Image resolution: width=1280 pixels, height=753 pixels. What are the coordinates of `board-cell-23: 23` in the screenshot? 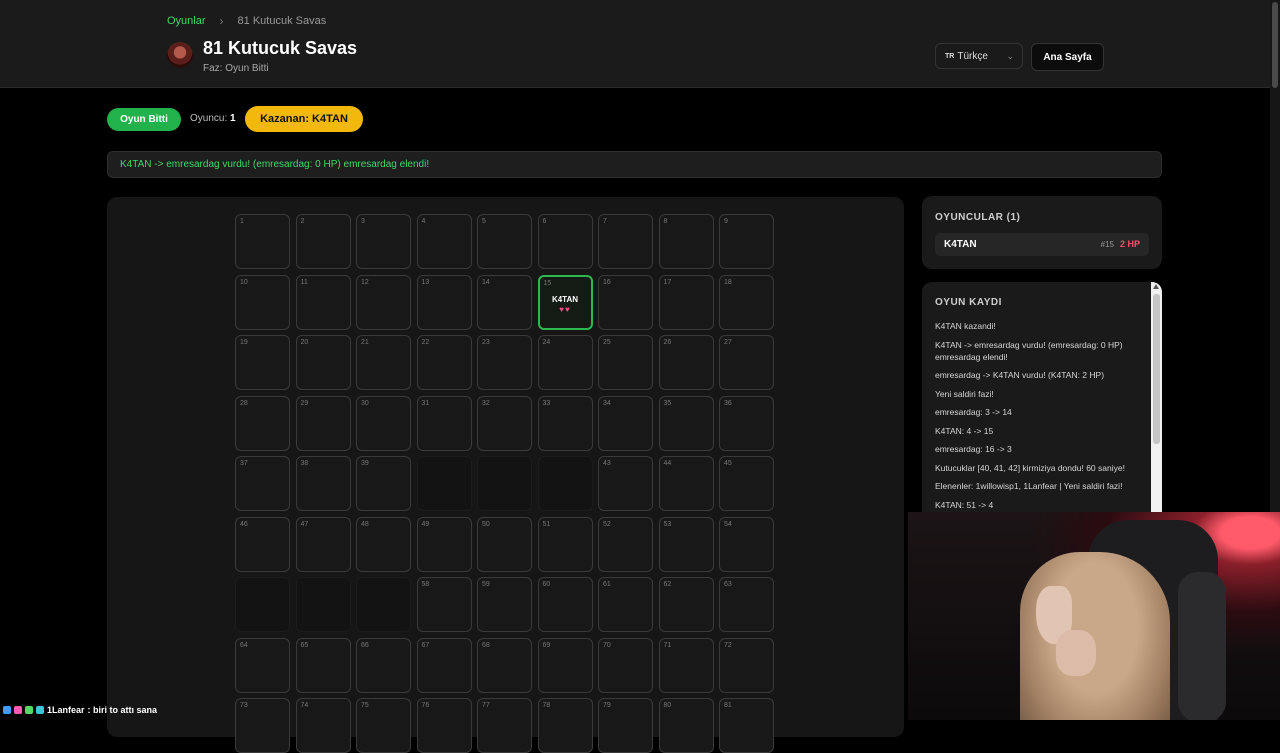 It's located at (504, 362).